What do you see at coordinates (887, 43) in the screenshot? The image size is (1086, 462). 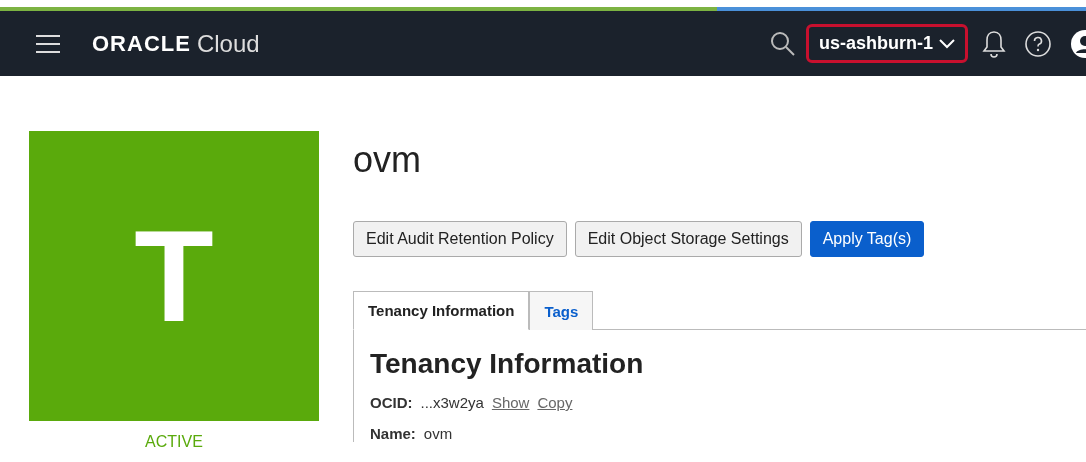 I see `region-selector: us-ashburn-1` at bounding box center [887, 43].